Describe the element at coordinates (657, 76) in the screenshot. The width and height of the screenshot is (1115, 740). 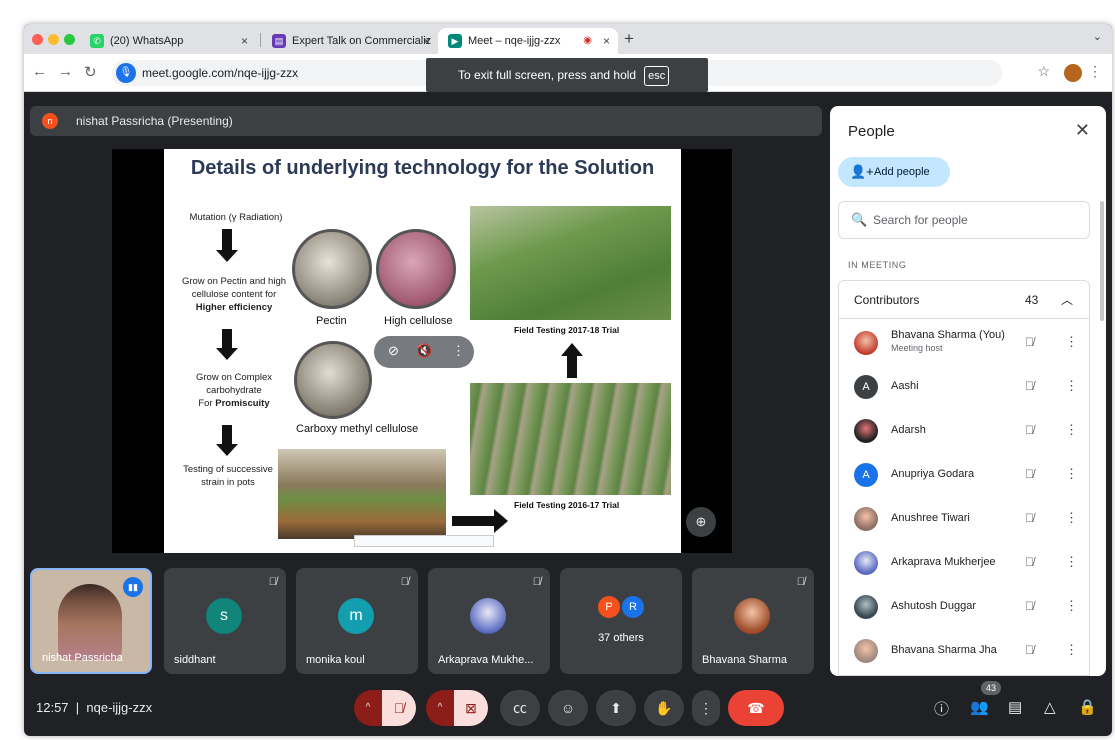
I see `esc-key: esc` at that location.